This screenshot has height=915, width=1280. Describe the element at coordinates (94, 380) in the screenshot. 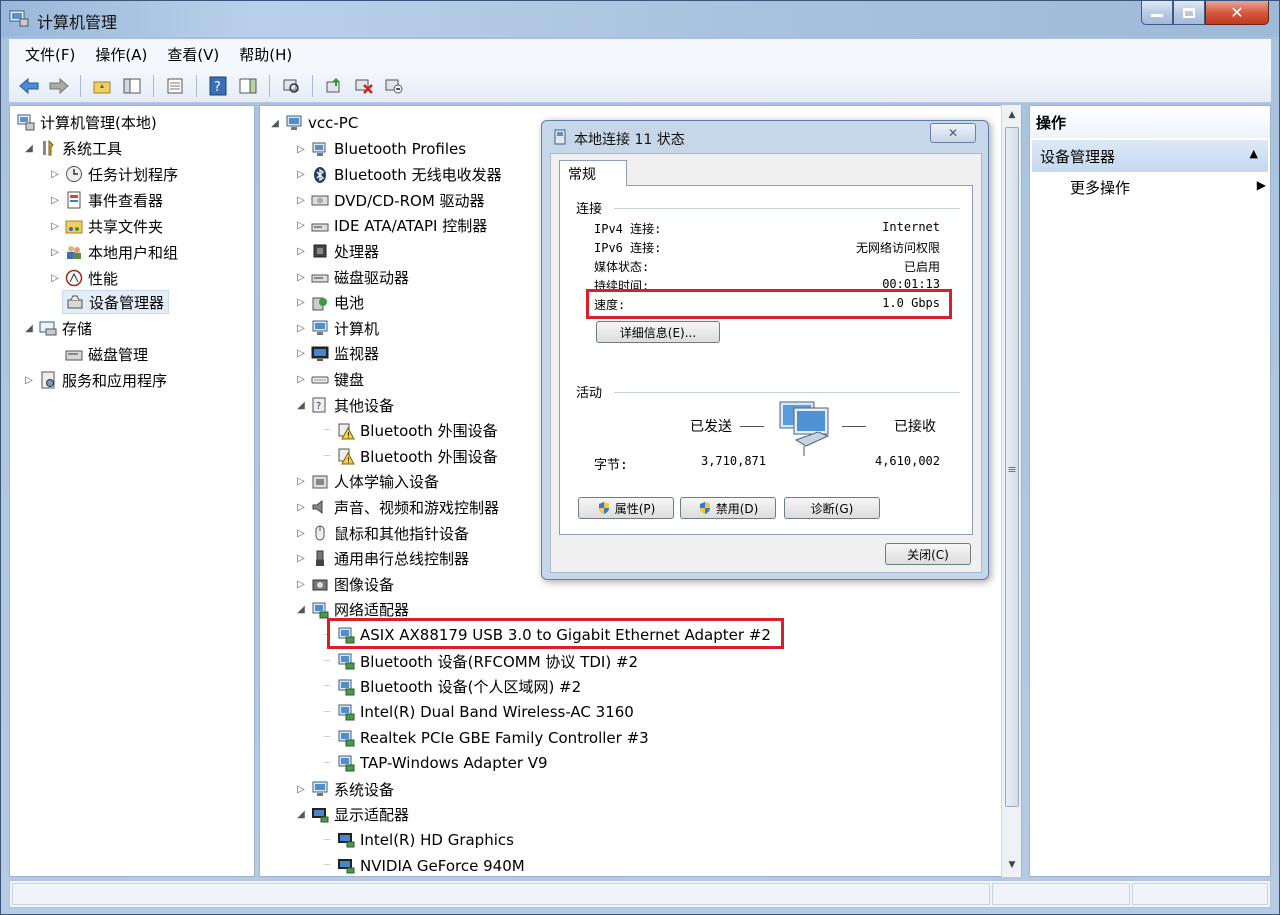

I see `tree-item-services: ▷ 服务和应用程序` at that location.